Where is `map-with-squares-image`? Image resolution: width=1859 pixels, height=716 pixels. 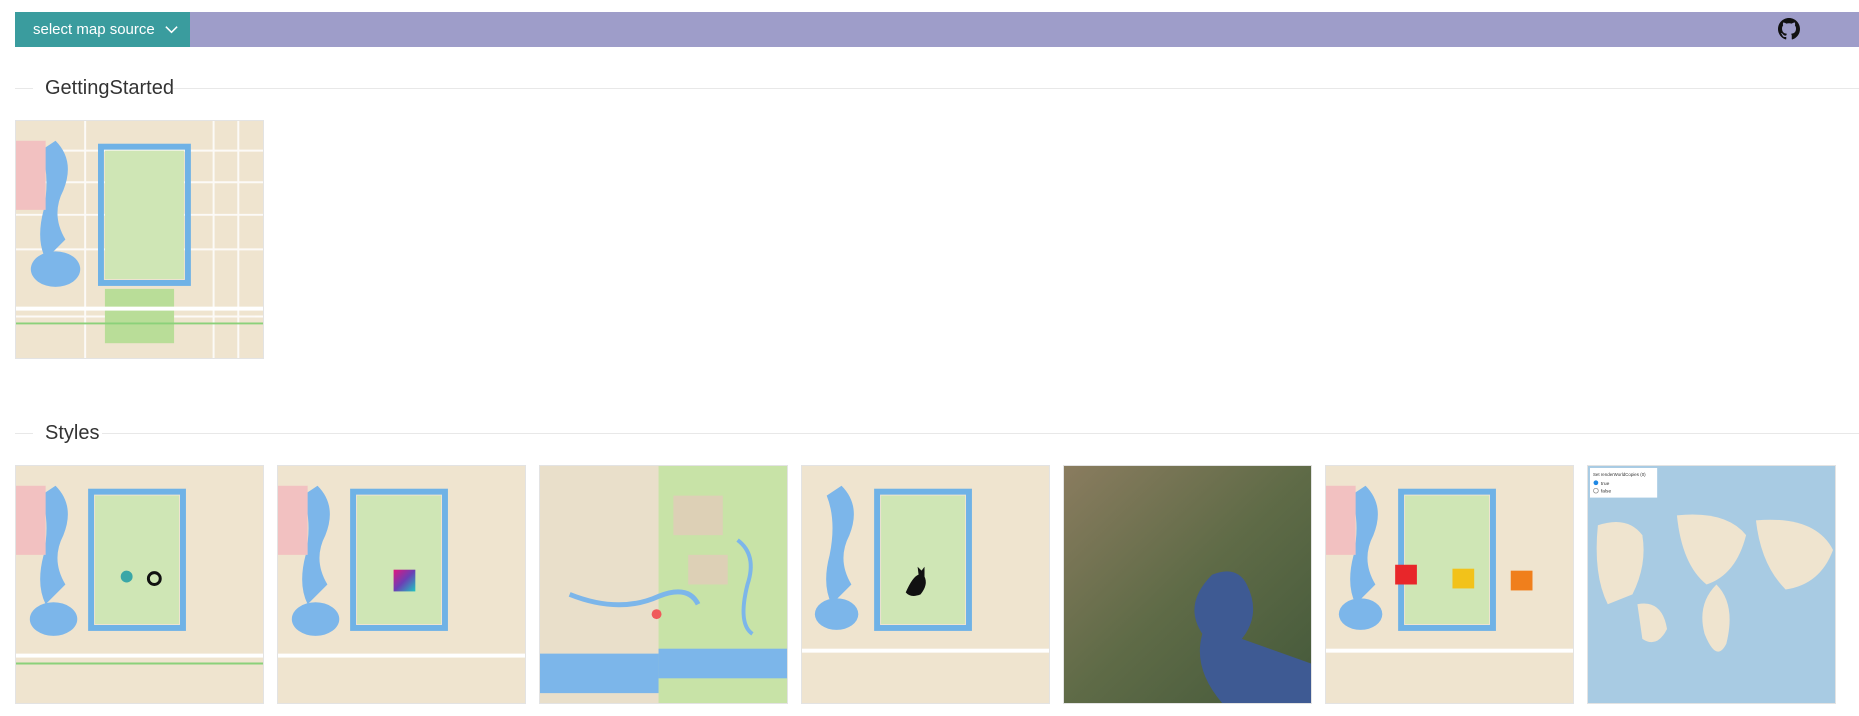 map-with-squares-image is located at coordinates (1449, 584).